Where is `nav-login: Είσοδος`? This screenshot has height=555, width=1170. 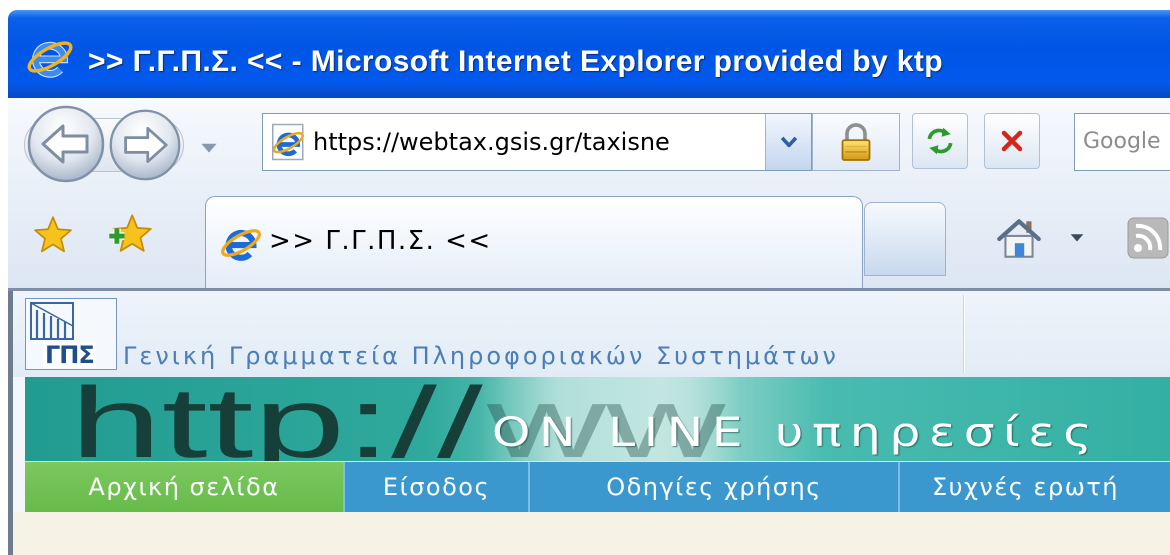
nav-login: Είσοδος is located at coordinates (437, 487).